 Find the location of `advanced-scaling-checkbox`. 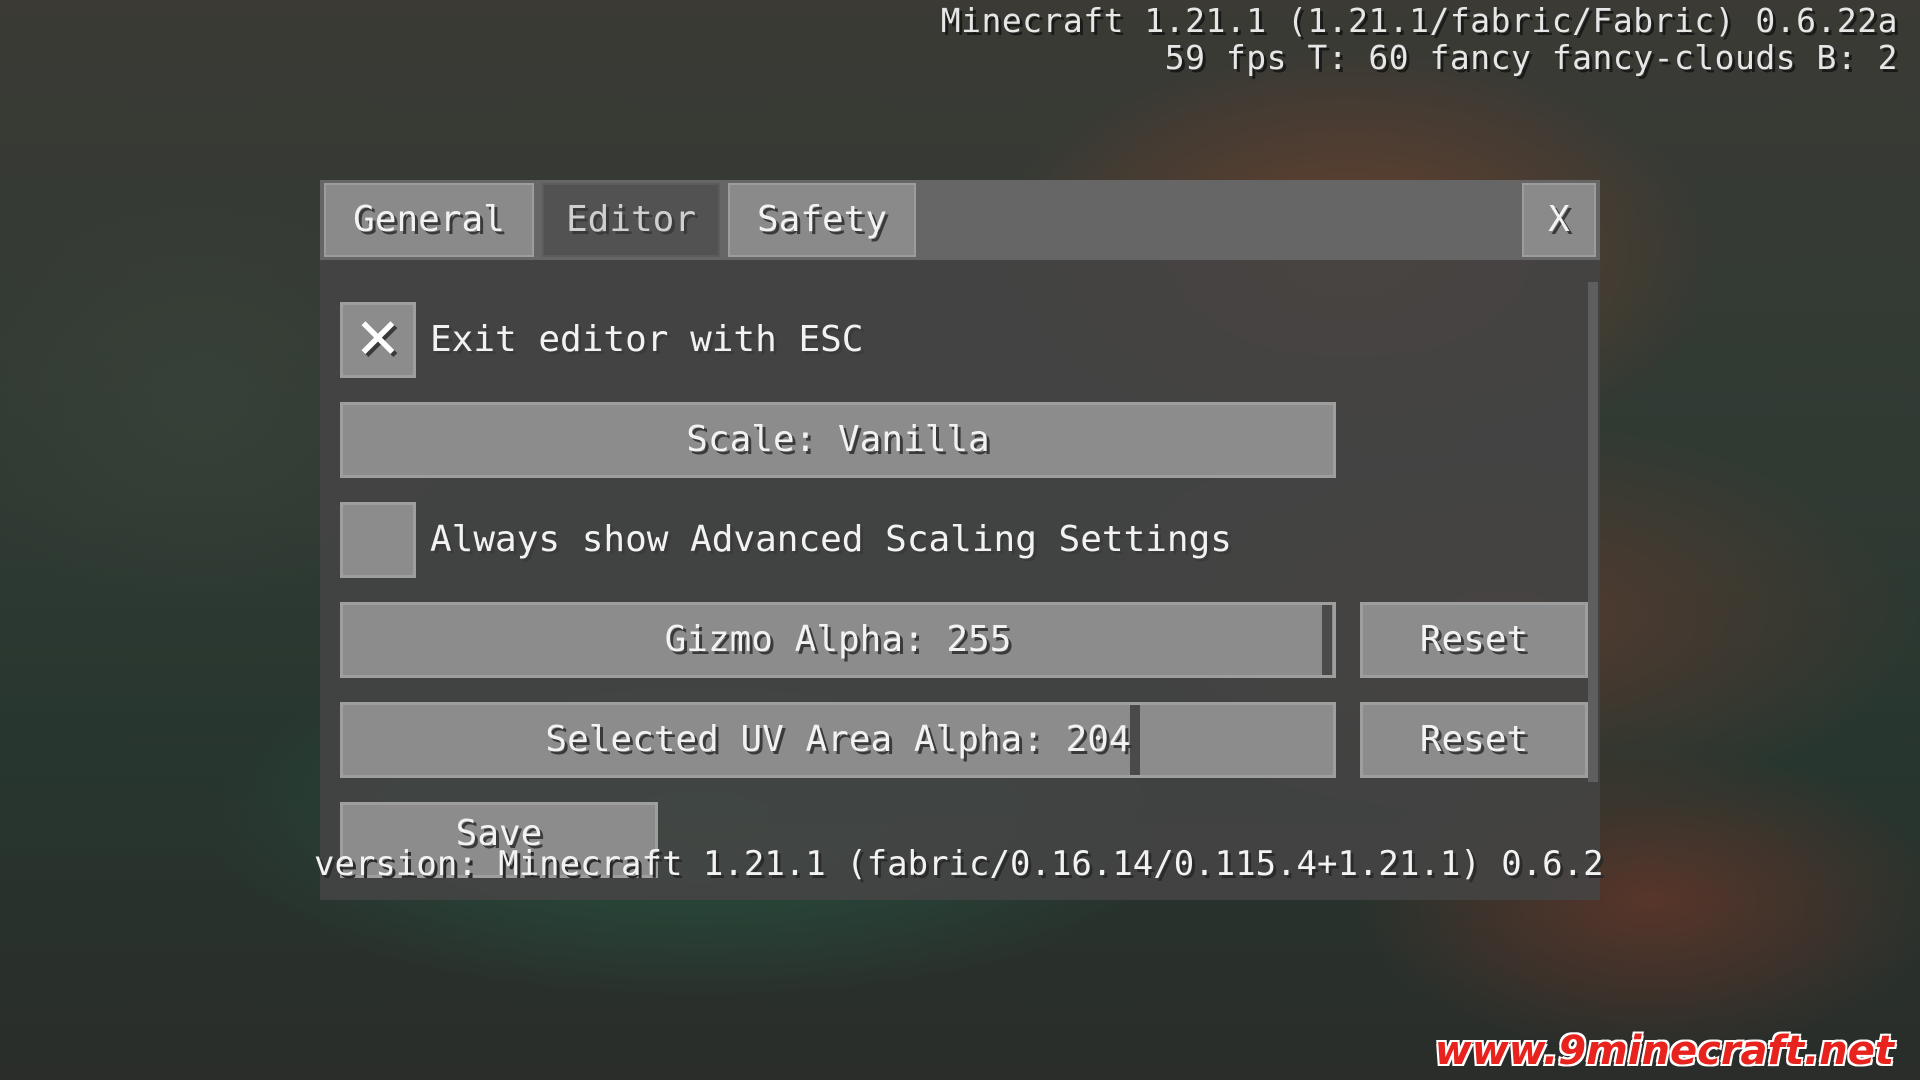

advanced-scaling-checkbox is located at coordinates (378, 540).